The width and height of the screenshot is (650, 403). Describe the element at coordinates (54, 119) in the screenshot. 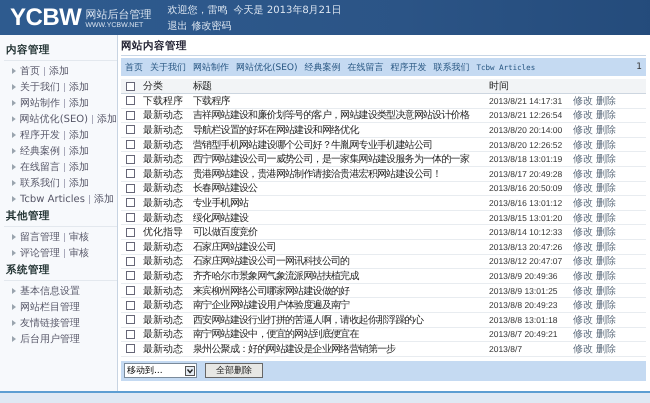

I see `sidebar-link: 网站优化(SEO)` at that location.